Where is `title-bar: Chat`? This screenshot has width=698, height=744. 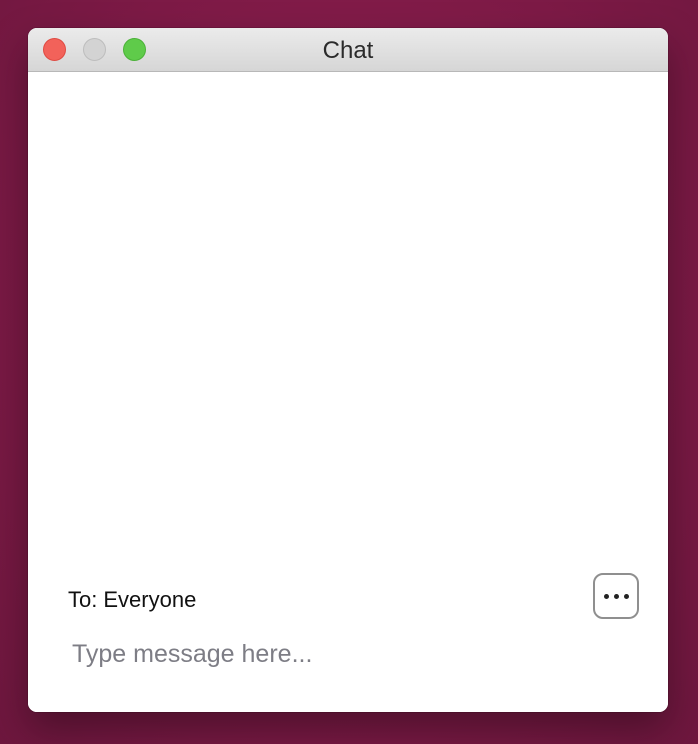
title-bar: Chat is located at coordinates (348, 50).